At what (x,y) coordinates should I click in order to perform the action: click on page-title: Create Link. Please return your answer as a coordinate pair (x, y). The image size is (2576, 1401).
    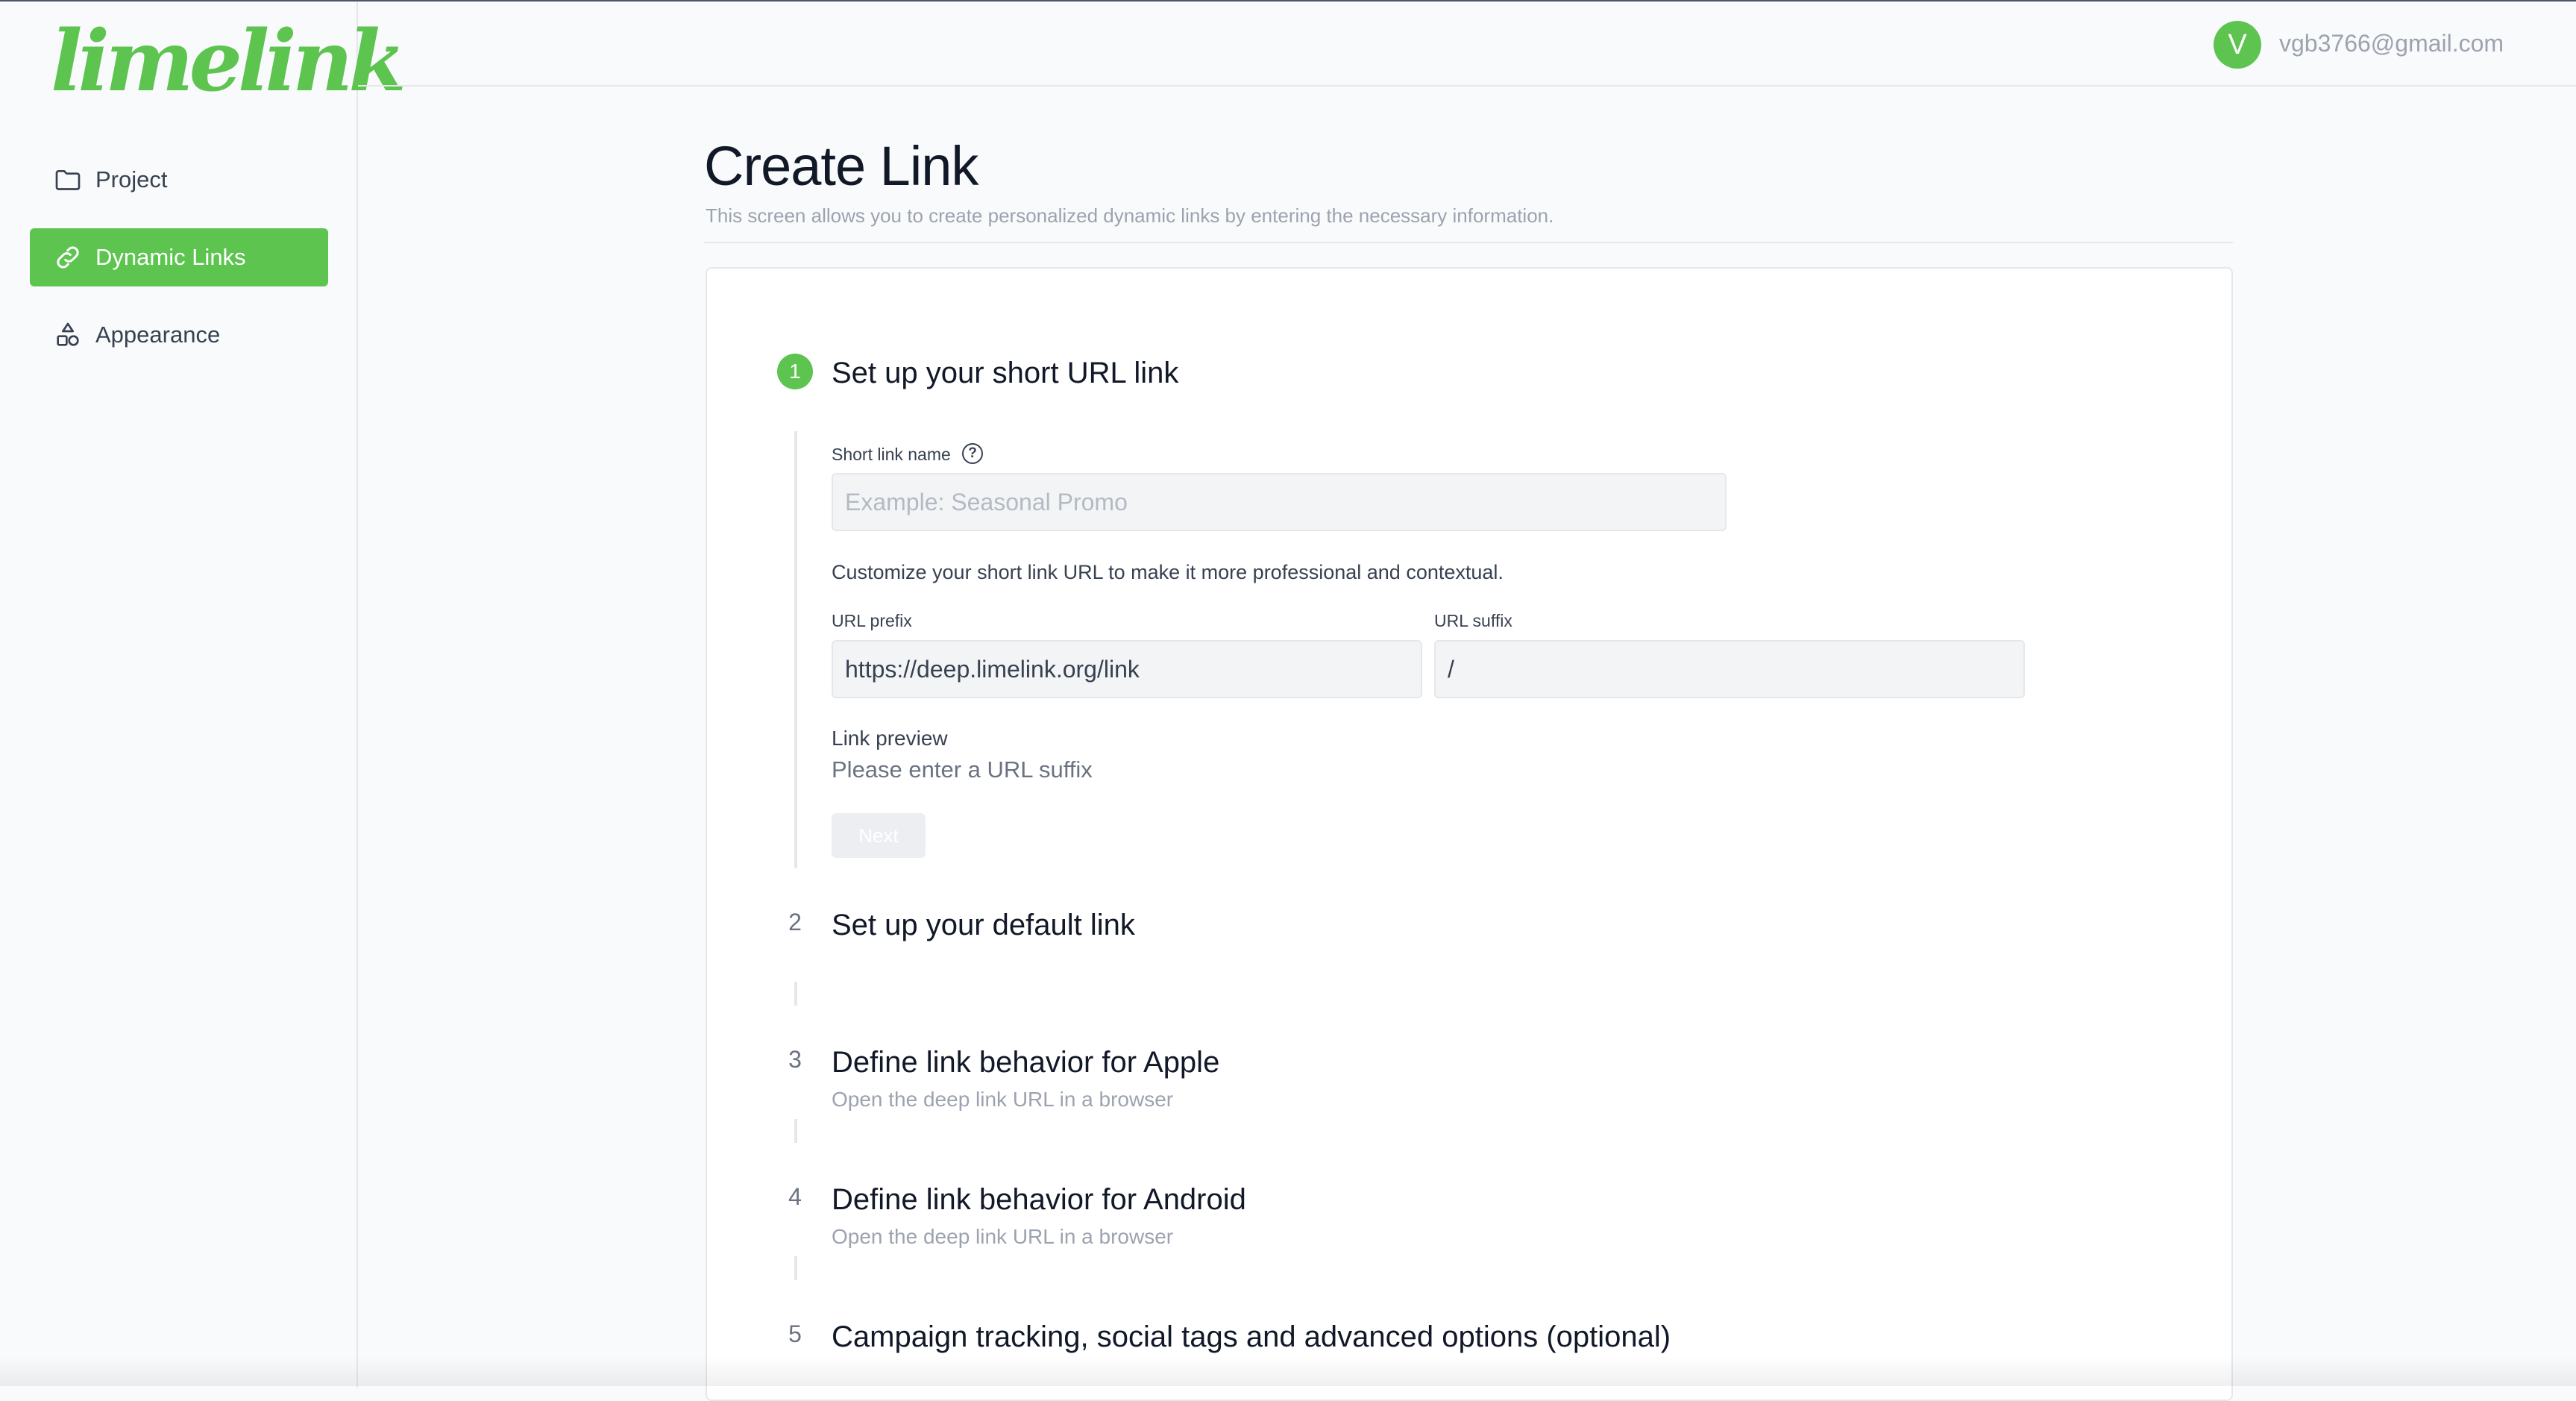
    Looking at the image, I should click on (841, 166).